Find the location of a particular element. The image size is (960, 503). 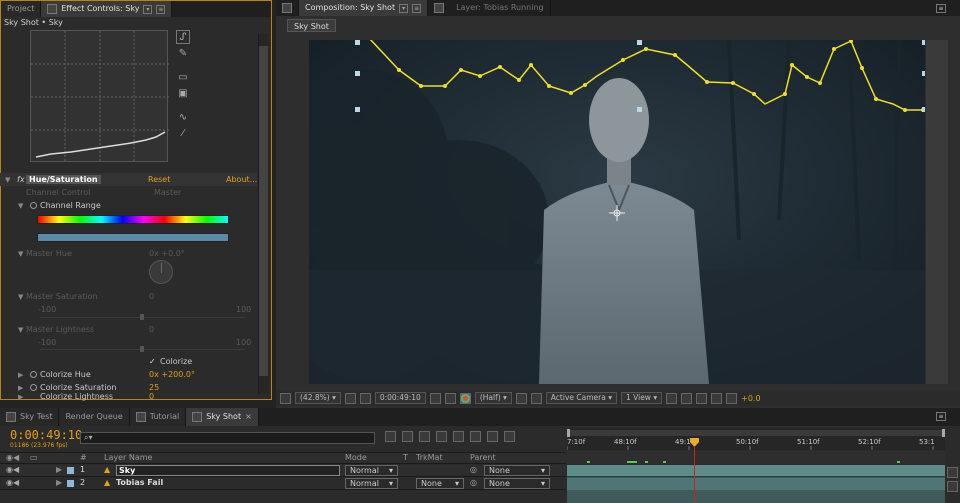

tab-sky-test: Sky Test is located at coordinates (30, 417).